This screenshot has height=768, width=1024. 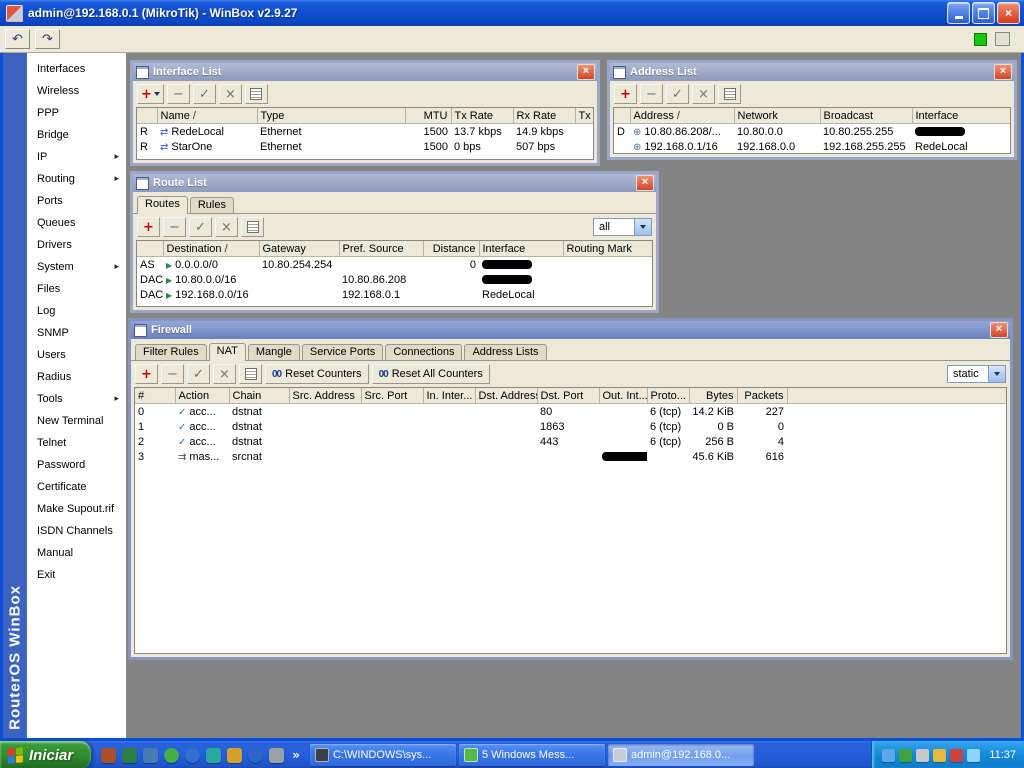 What do you see at coordinates (76, 113) in the screenshot?
I see `sidebar-item-ppp: PPP` at bounding box center [76, 113].